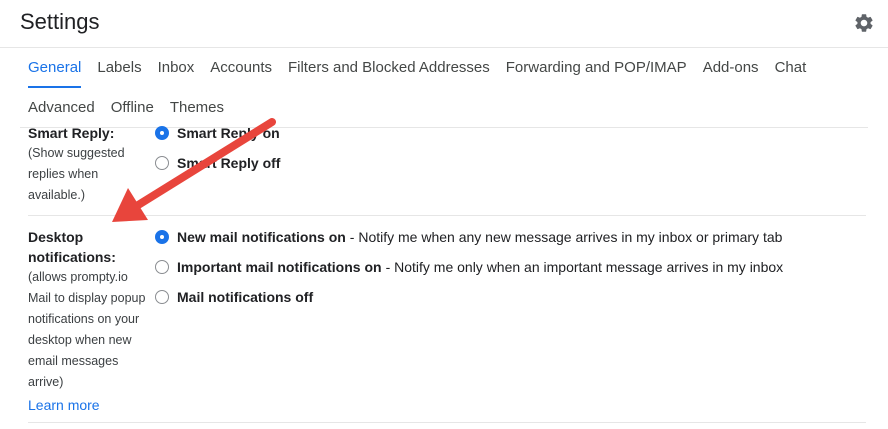 This screenshot has width=888, height=429. Describe the element at coordinates (241, 68) in the screenshot. I see `tab-accounts: Accounts` at that location.